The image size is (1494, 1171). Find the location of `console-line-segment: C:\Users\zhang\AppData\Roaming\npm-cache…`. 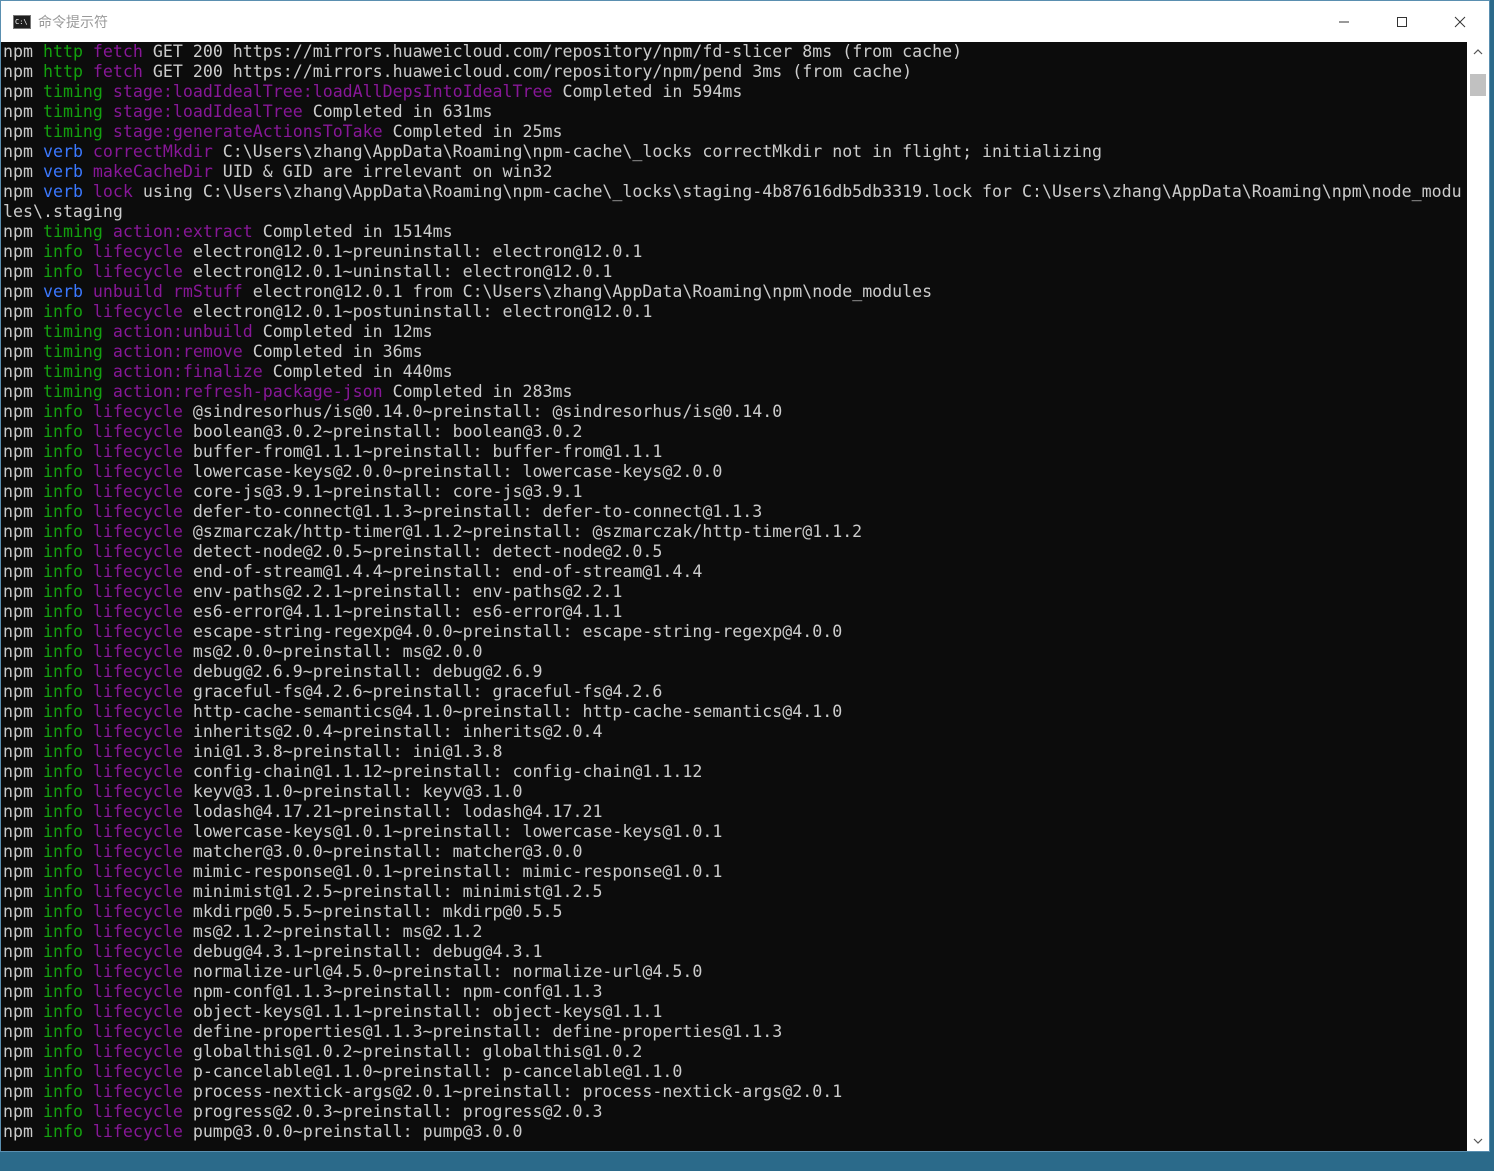

console-line-segment: C:\Users\zhang\AppData\Roaming\npm-cache… is located at coordinates (662, 151).